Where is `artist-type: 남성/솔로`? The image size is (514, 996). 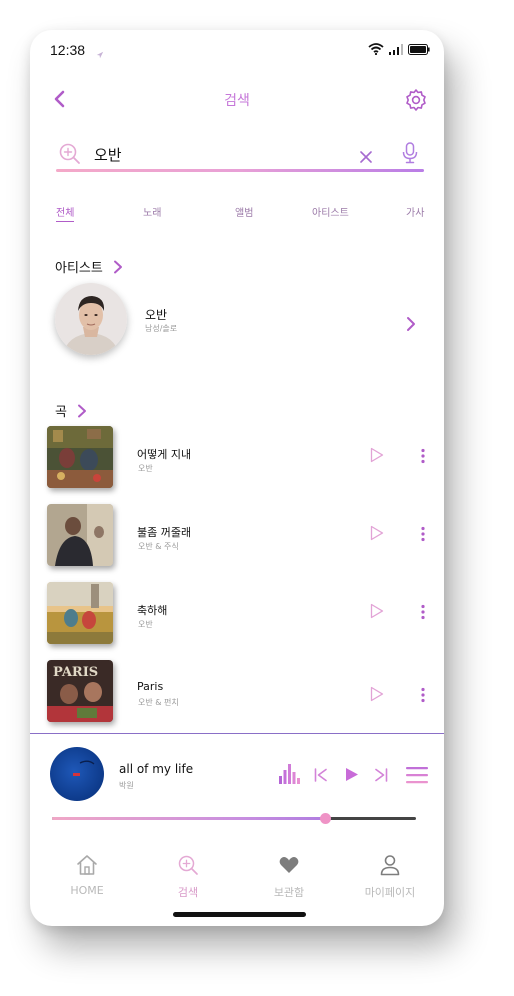
artist-type: 남성/솔로 is located at coordinates (161, 328).